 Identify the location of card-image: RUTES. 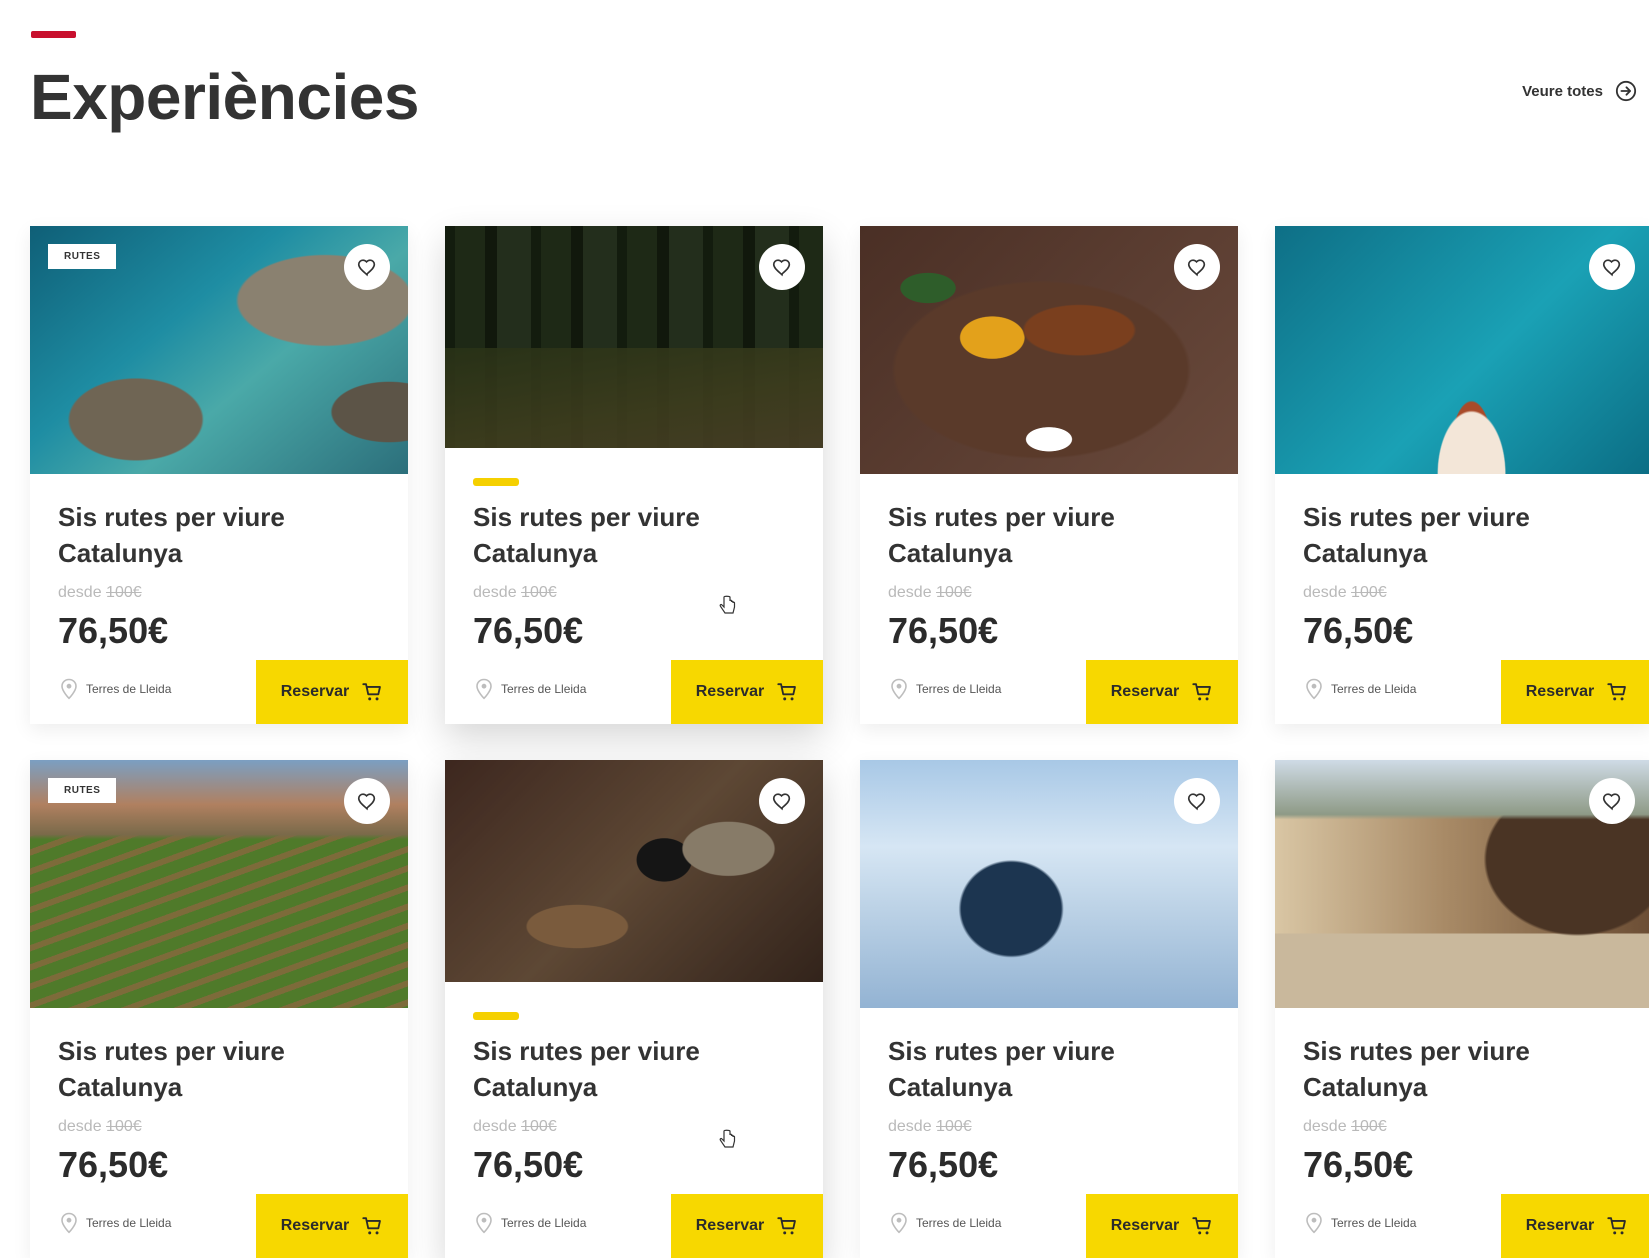
(219, 350).